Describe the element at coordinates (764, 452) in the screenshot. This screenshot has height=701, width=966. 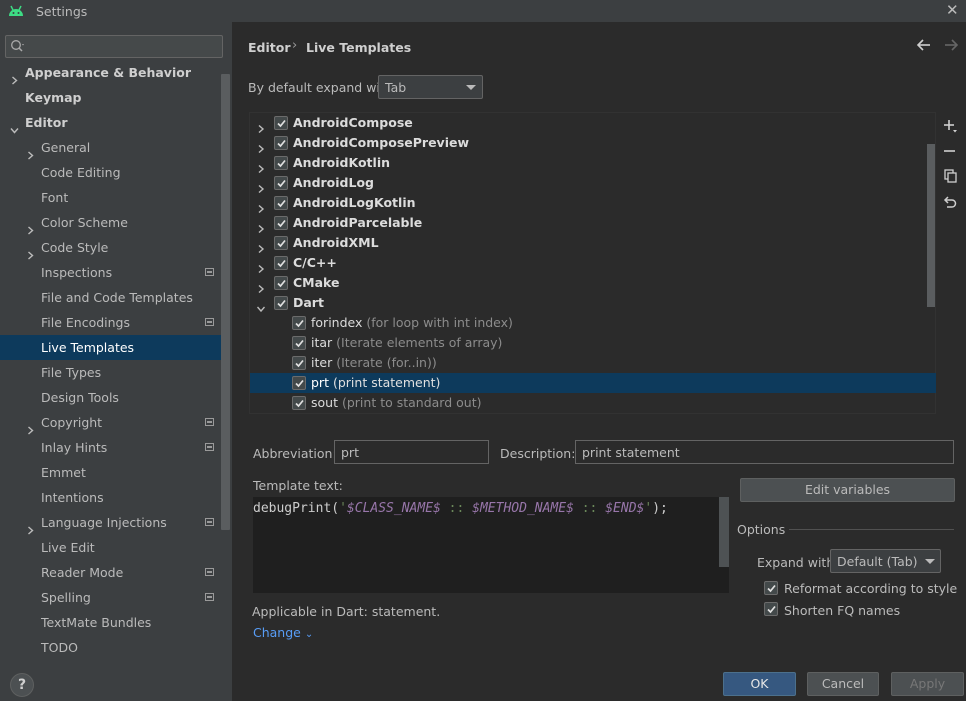
I see `description-input` at that location.